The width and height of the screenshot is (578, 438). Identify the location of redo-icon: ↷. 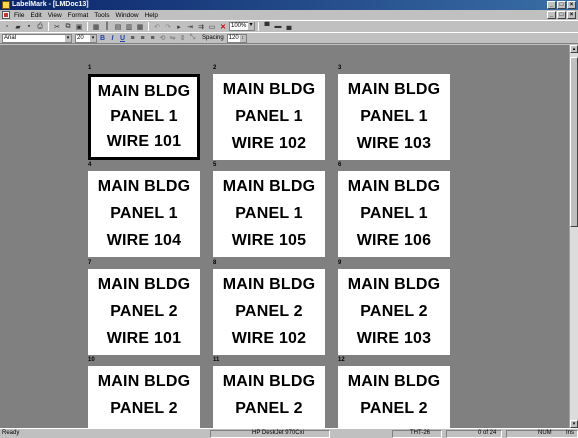
(168, 27).